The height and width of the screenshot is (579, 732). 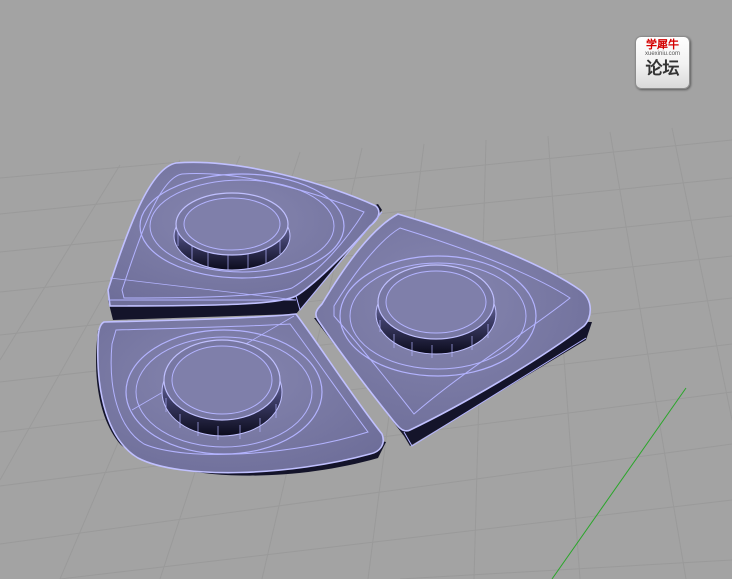 What do you see at coordinates (619, 483) in the screenshot?
I see `grid-y-axis` at bounding box center [619, 483].